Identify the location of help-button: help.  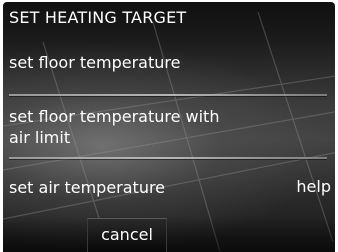
(313, 186).